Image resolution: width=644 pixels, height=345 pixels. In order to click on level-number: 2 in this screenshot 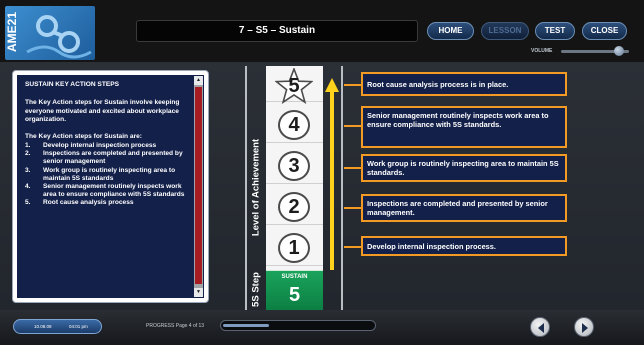, I will do `click(294, 207)`.